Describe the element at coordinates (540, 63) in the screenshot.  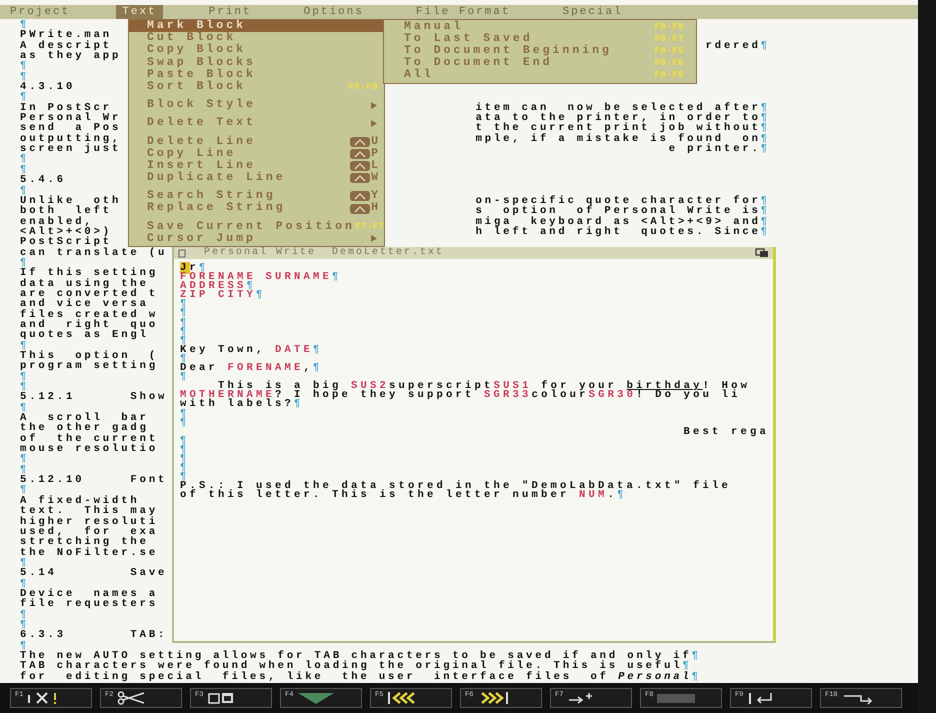
I see `submenu-item: To Document End F8-F6` at that location.